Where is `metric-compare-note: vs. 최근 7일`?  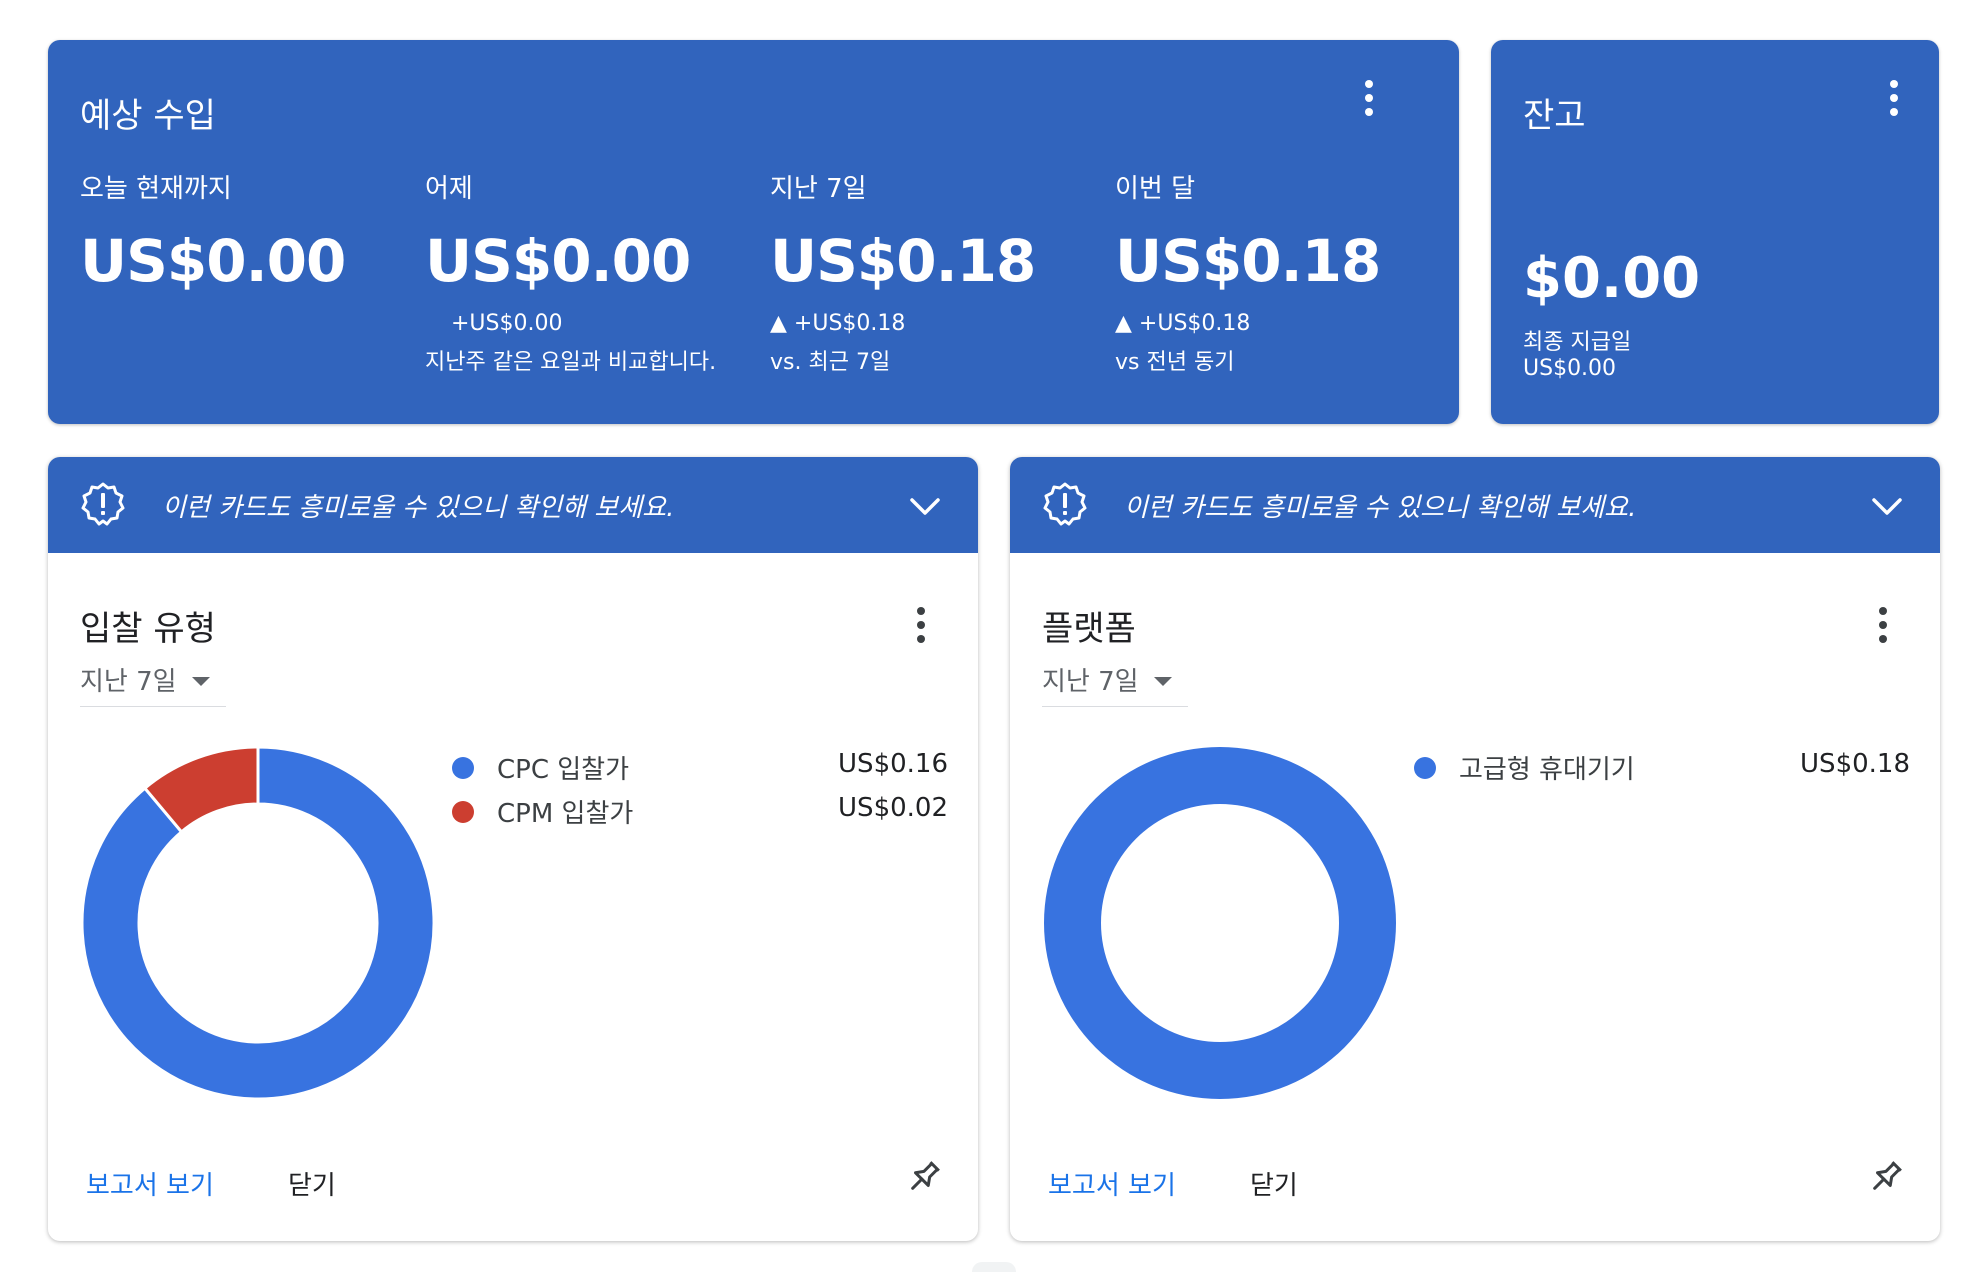 metric-compare-note: vs. 최근 7일 is located at coordinates (830, 362).